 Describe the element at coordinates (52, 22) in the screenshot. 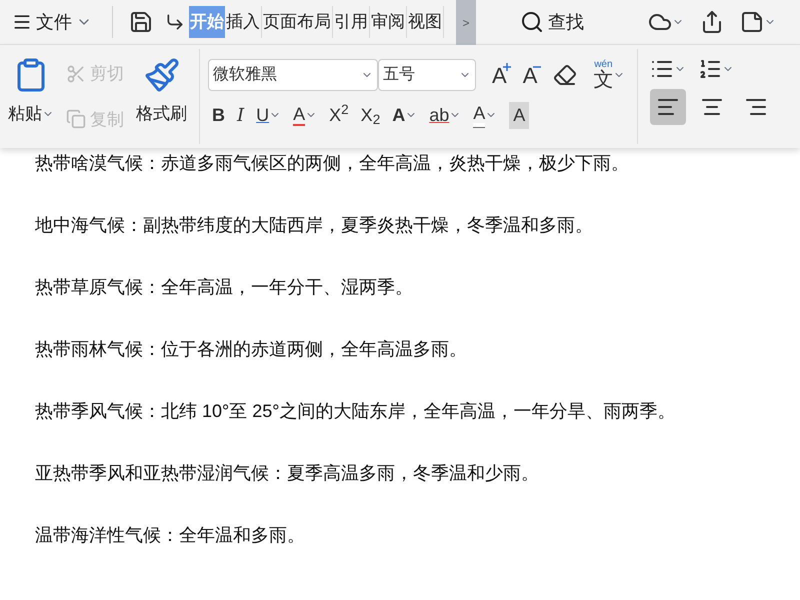

I see `file-menu: 文件` at that location.